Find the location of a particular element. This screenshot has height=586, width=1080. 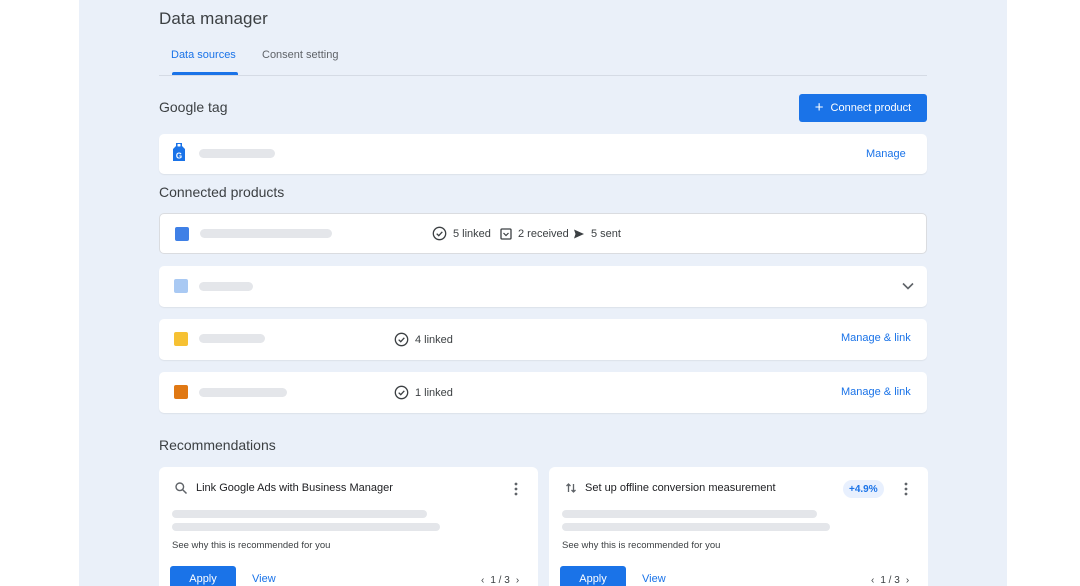

linked-stat: 5 linked is located at coordinates (461, 233).